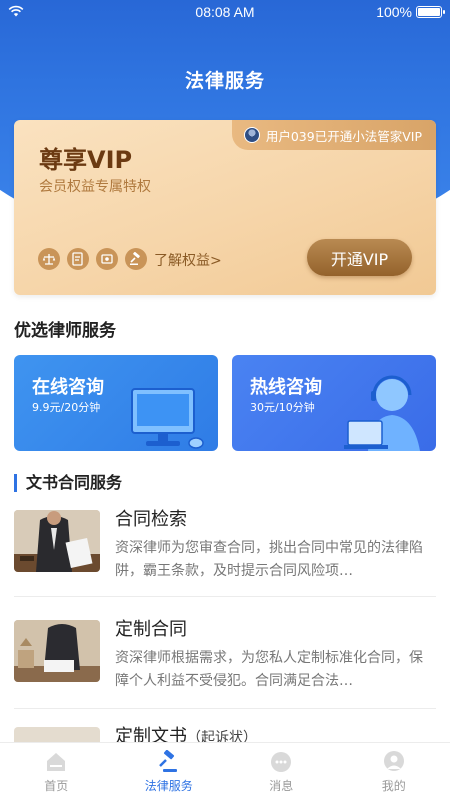  I want to click on online-consult-title: 在线咨询, so click(68, 387).